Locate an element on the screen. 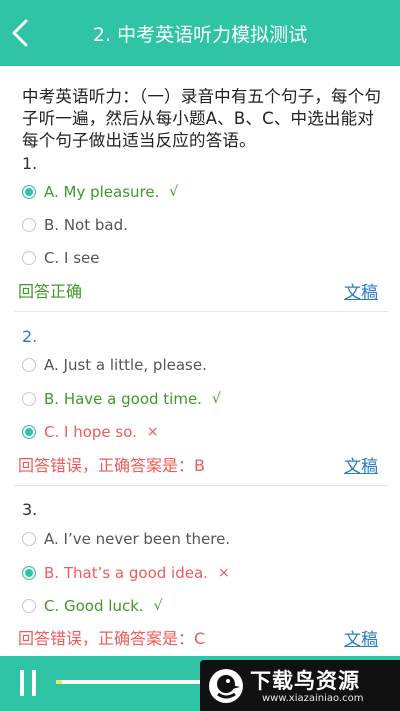 The width and height of the screenshot is (400, 711). app-header: 2. 中考英语听力模拟测试 is located at coordinates (200, 33).